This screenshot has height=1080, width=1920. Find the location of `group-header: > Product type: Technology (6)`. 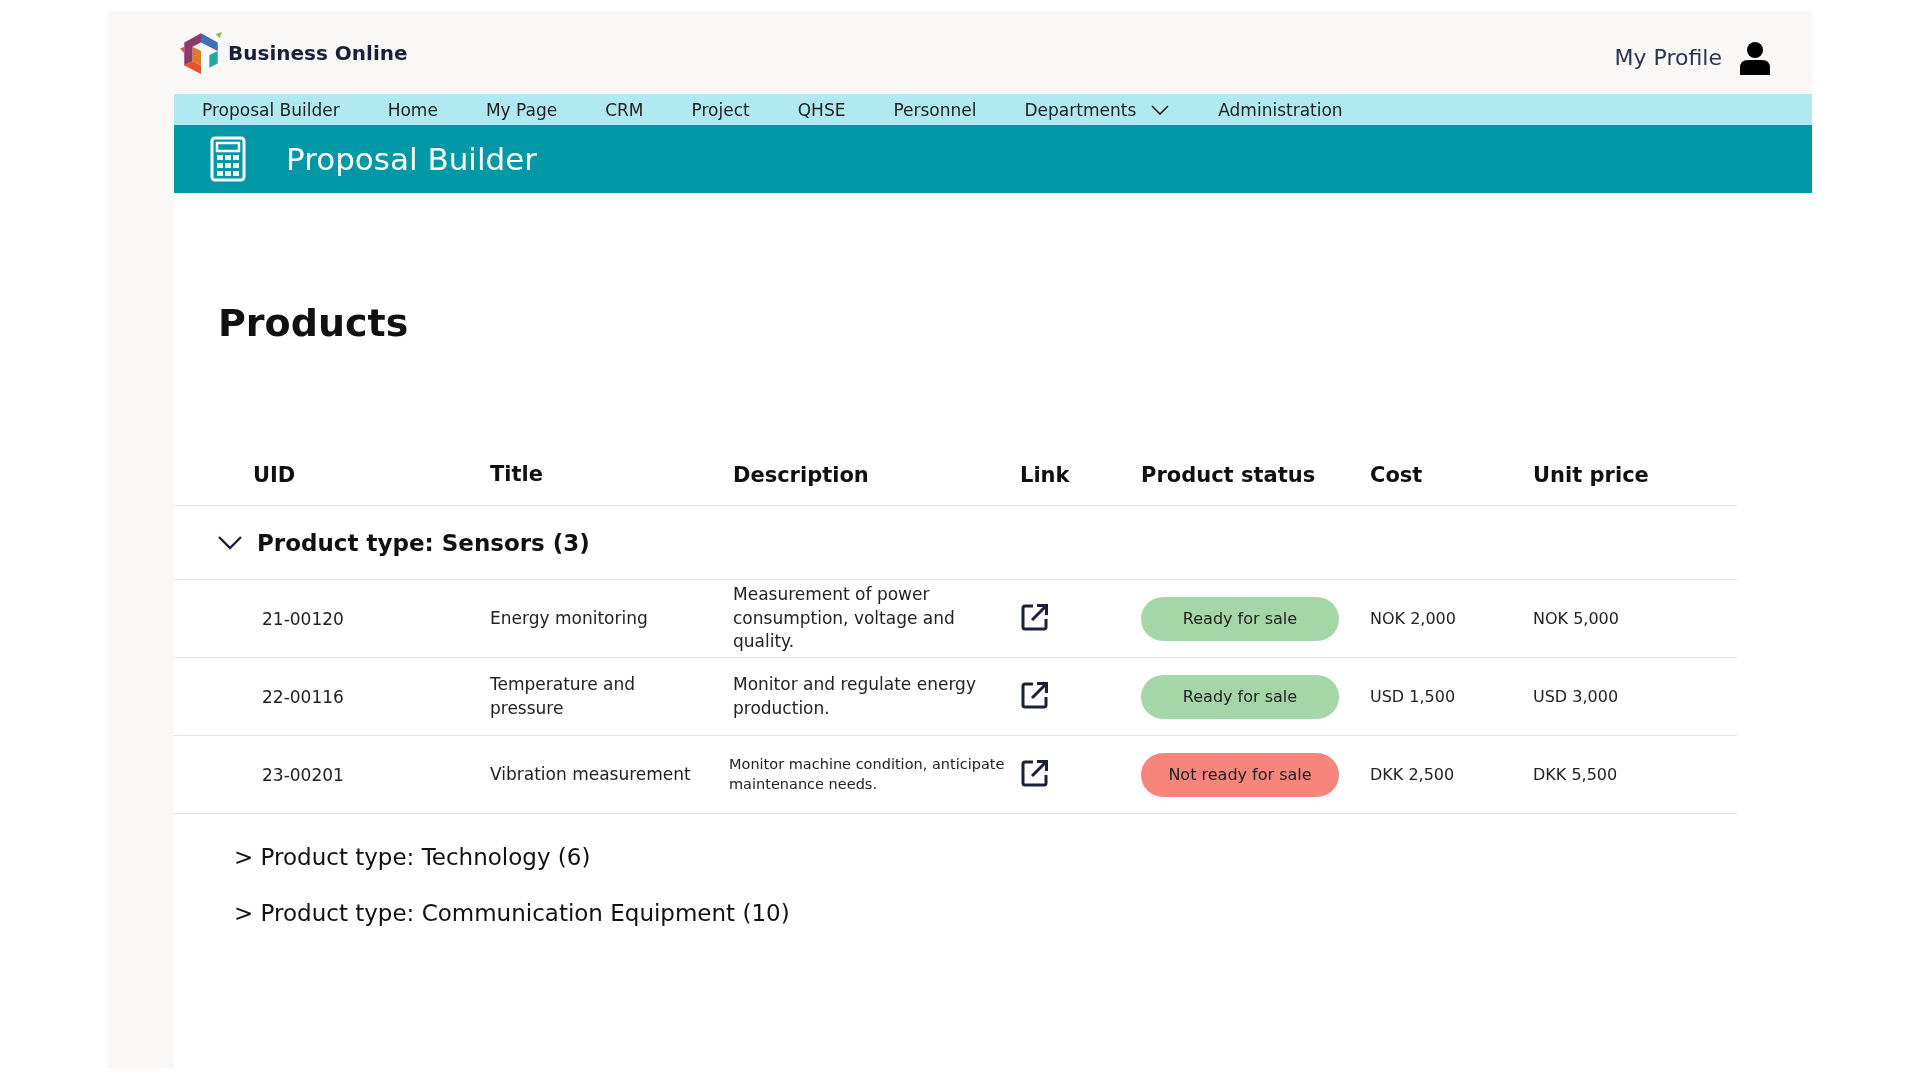

group-header: > Product type: Technology (6) is located at coordinates (412, 857).